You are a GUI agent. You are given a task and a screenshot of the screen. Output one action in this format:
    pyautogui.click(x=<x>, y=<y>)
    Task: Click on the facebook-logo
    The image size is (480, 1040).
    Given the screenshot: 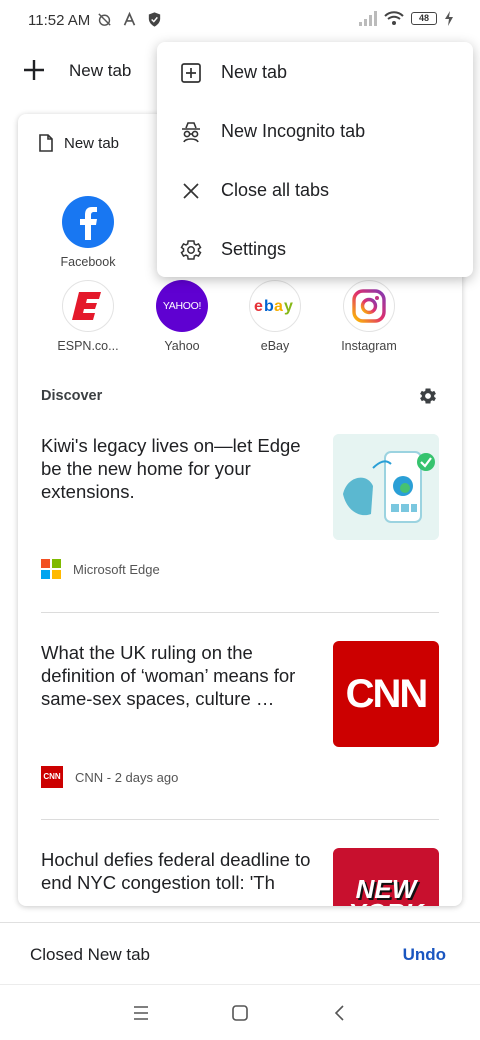 What is the action you would take?
    pyautogui.click(x=88, y=222)
    